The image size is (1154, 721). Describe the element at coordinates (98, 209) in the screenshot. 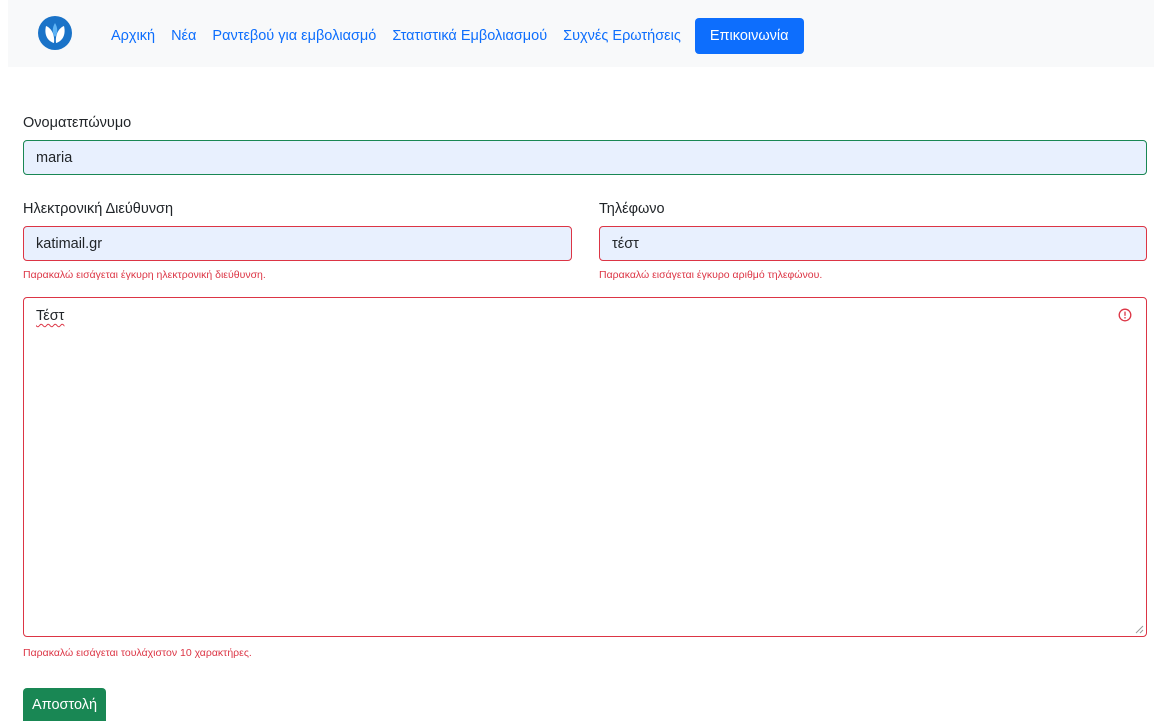

I see `email-label: Ηλεκτρονική Διεύθυνση` at that location.